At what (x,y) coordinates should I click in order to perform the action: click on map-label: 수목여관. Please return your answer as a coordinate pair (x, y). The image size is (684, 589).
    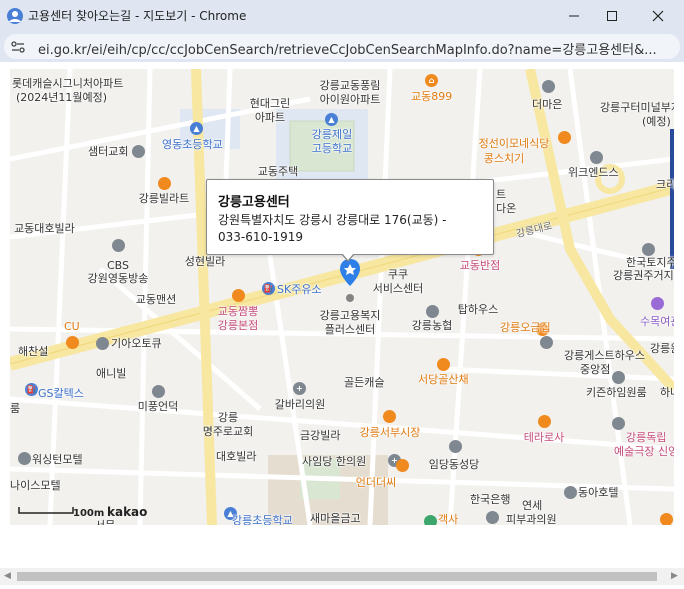
    Looking at the image, I should click on (657, 321).